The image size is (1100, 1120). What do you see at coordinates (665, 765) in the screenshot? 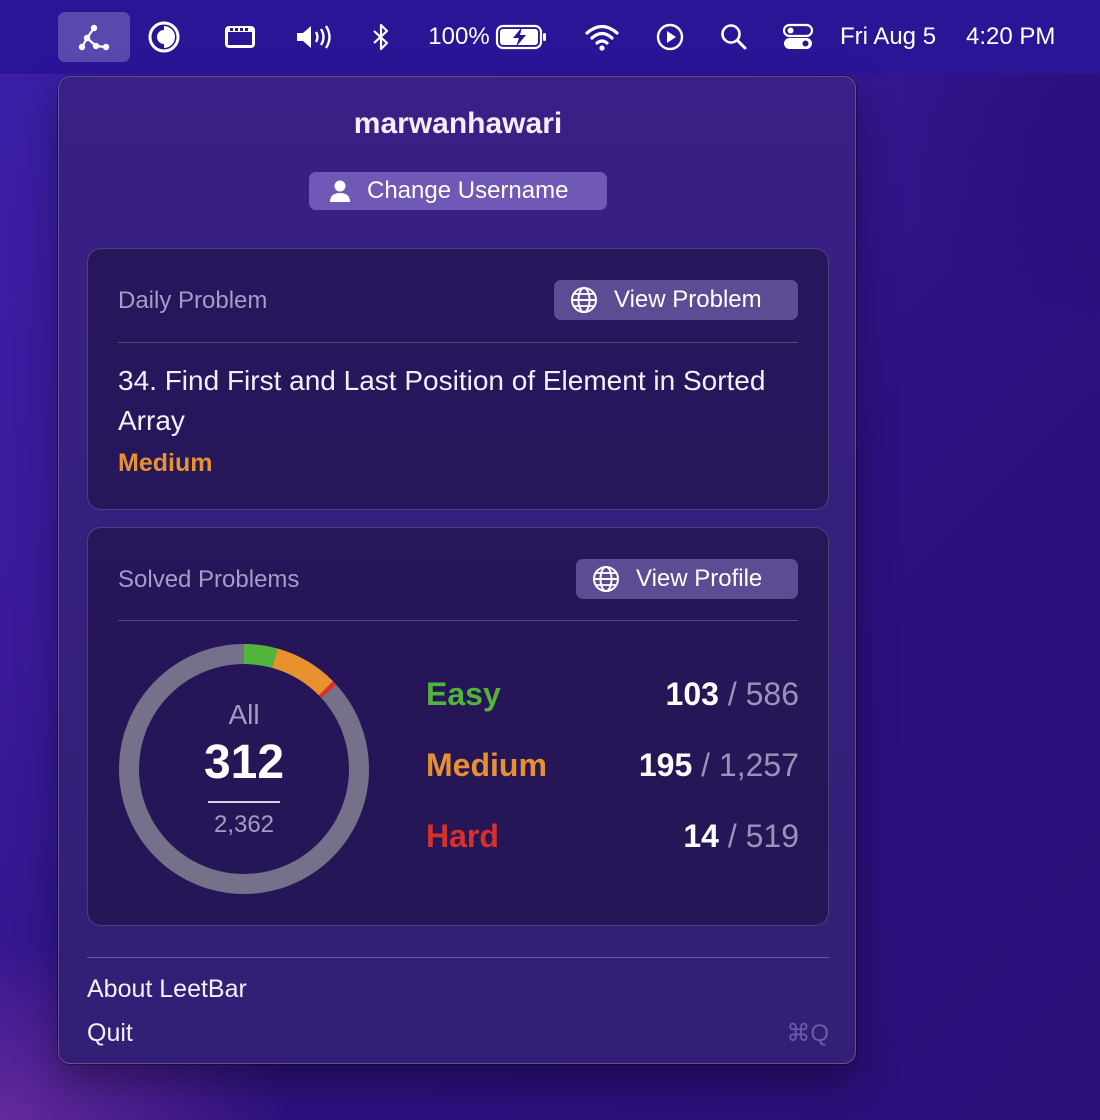
I see `solved-value: 195` at bounding box center [665, 765].